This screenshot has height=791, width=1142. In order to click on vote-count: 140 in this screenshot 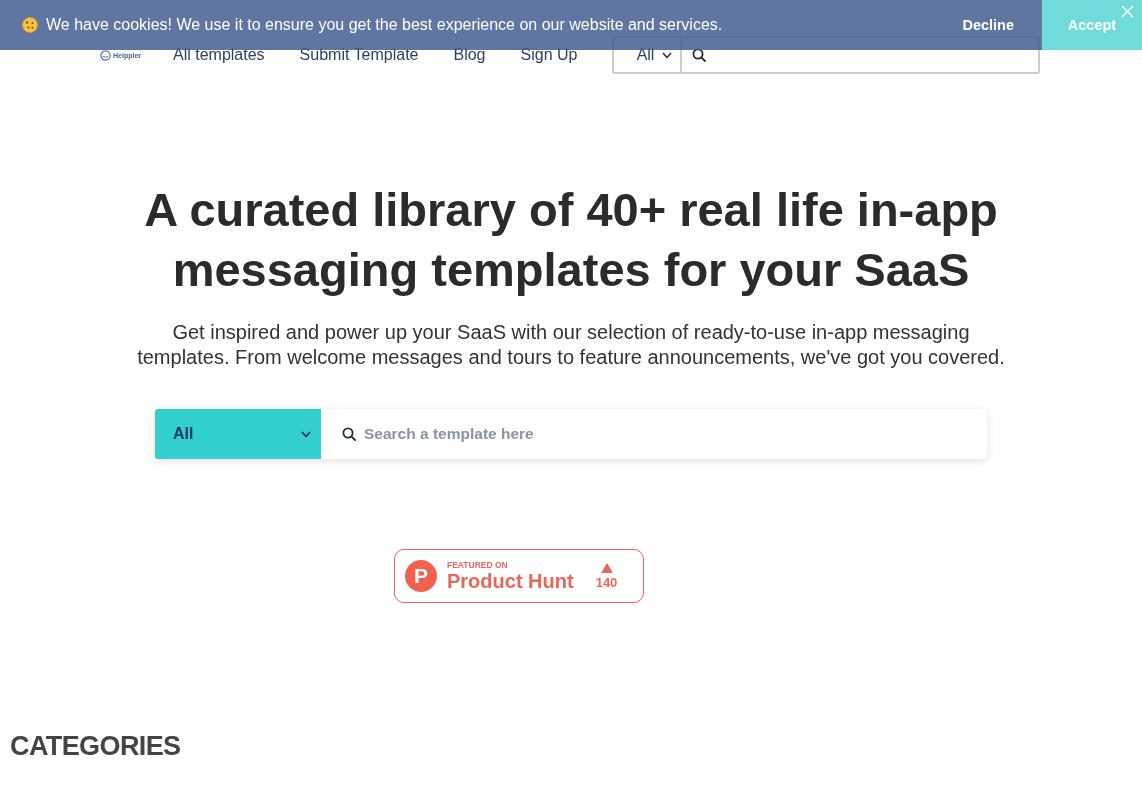, I will do `click(606, 582)`.